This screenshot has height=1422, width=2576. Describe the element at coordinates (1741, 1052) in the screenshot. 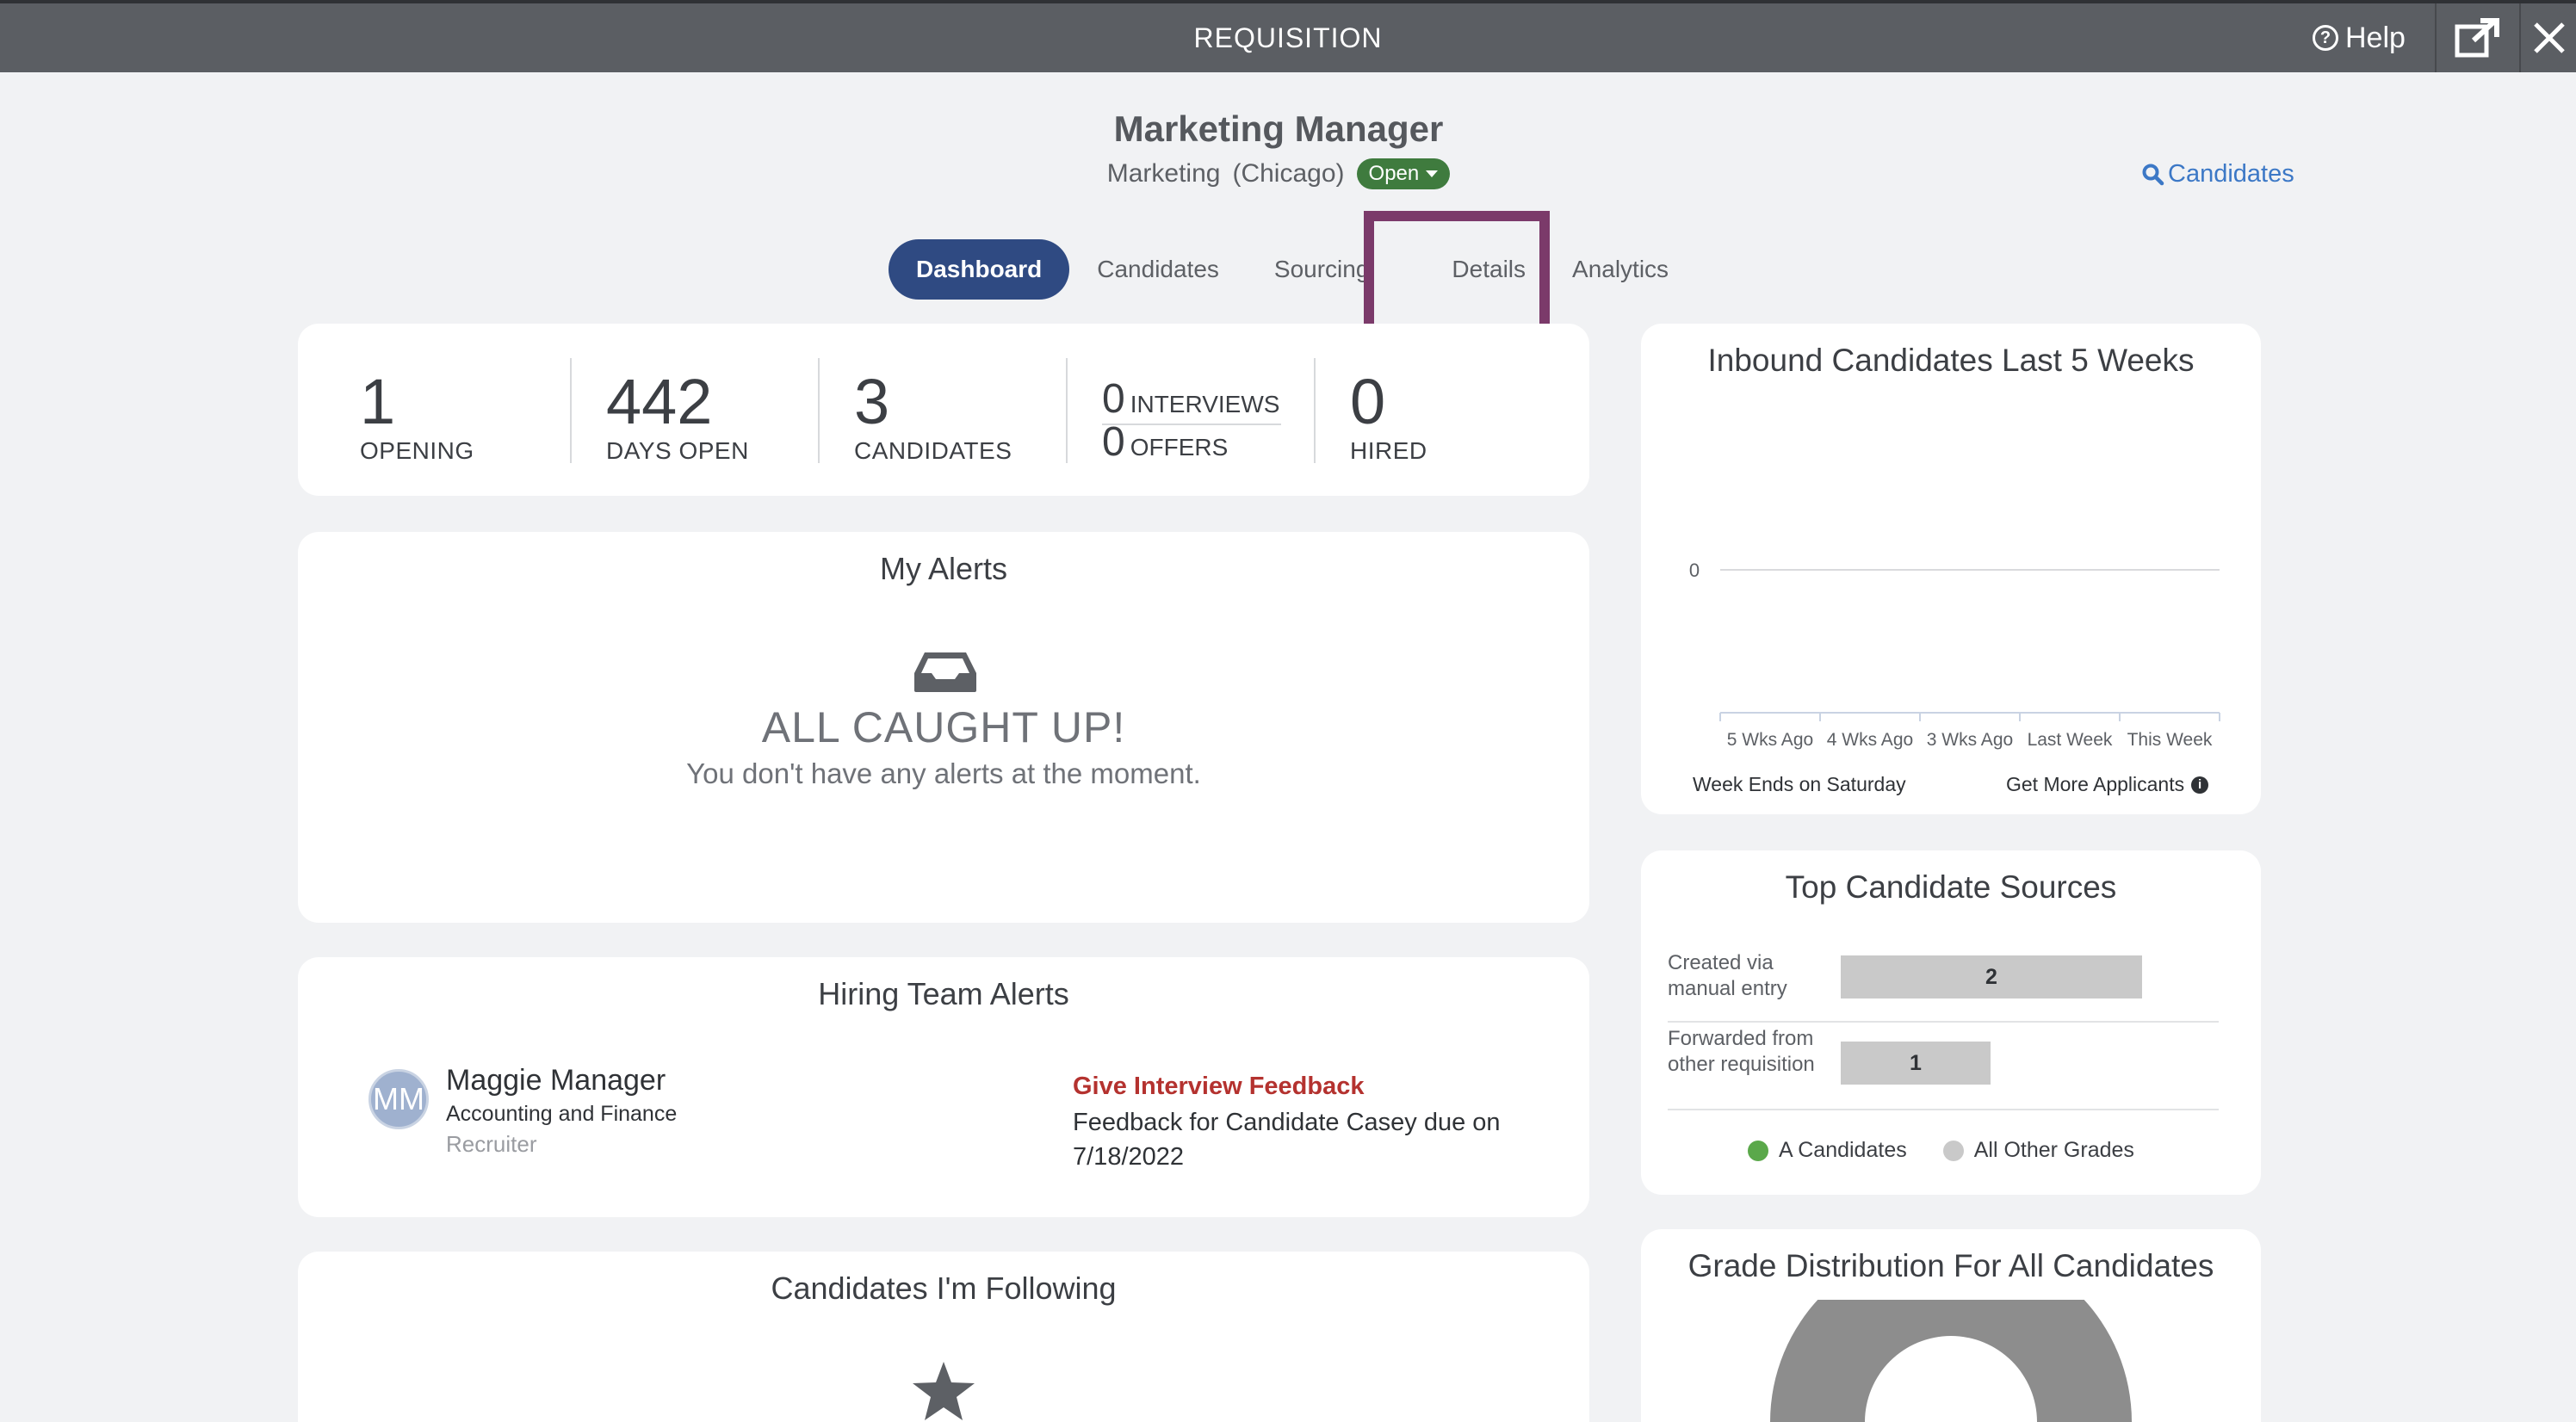

I see `source-label: Forwarded from other requisition` at that location.